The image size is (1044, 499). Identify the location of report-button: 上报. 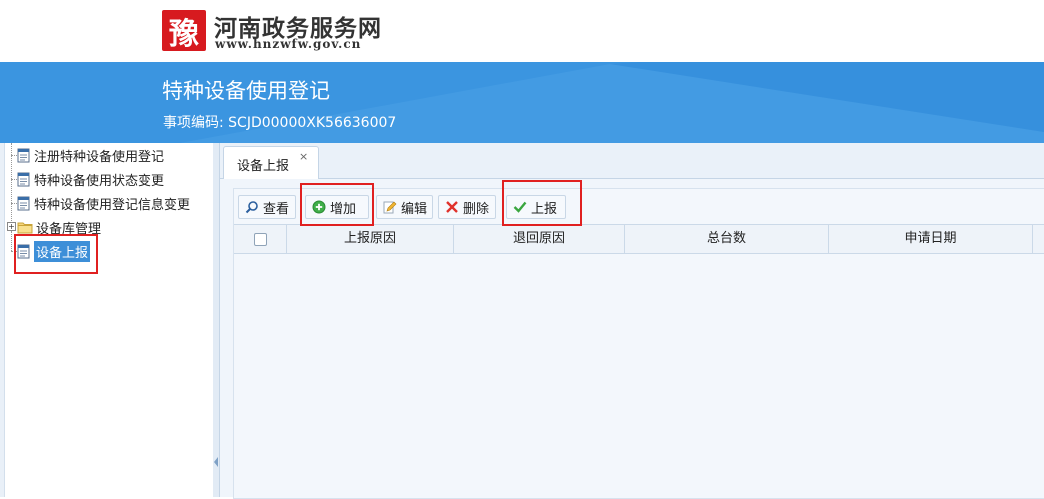
(536, 207).